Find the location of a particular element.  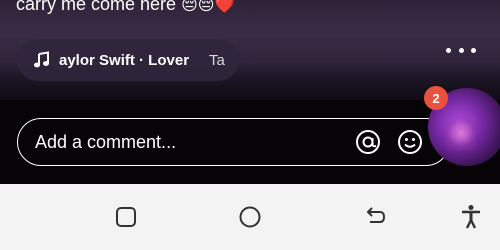

notification-badge: 2 is located at coordinates (436, 98).